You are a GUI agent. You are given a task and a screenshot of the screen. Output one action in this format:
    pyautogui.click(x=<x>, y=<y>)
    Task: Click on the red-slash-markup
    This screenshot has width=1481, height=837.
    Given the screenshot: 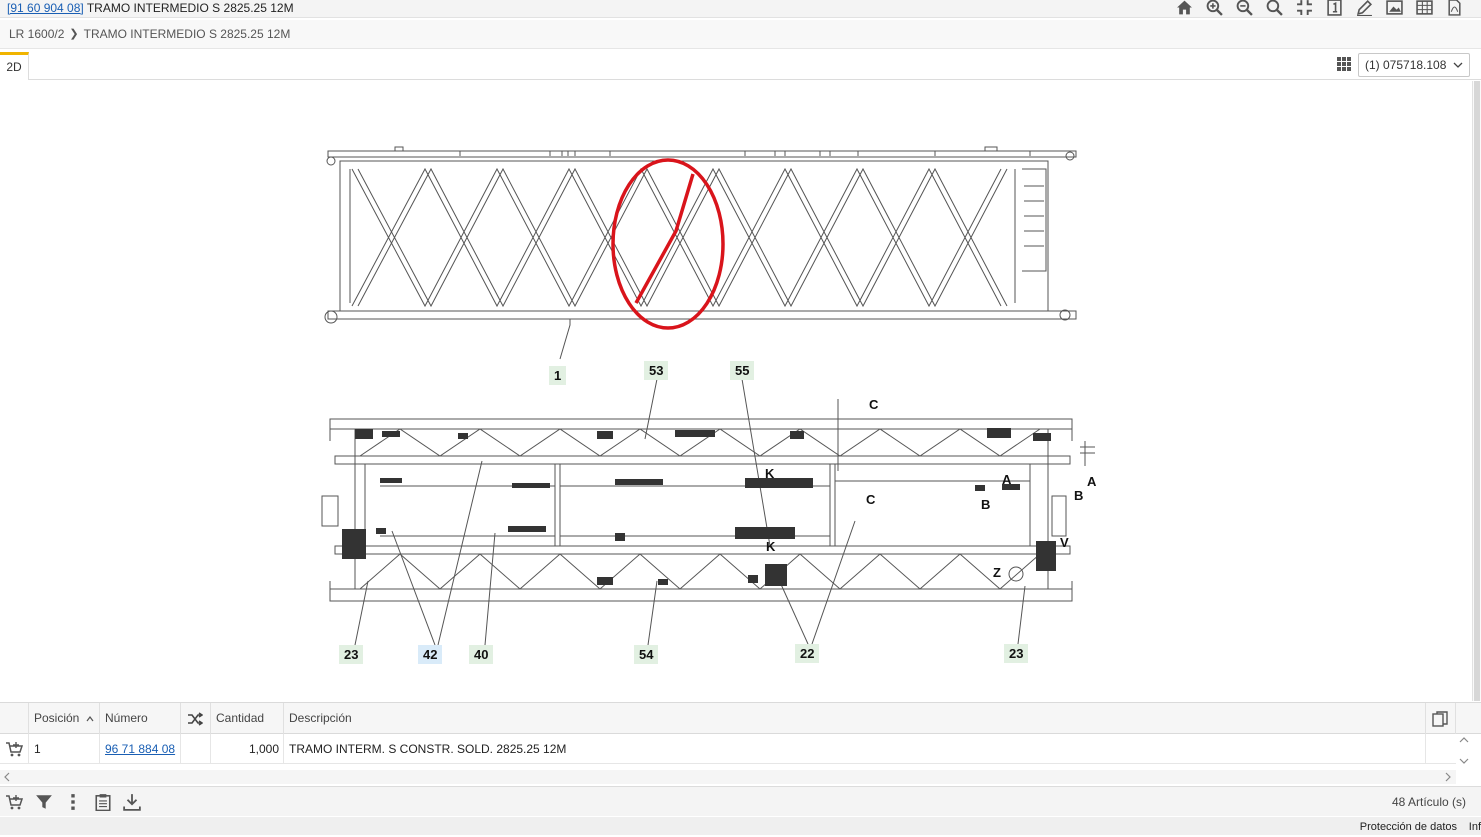 What is the action you would take?
    pyautogui.click(x=664, y=238)
    